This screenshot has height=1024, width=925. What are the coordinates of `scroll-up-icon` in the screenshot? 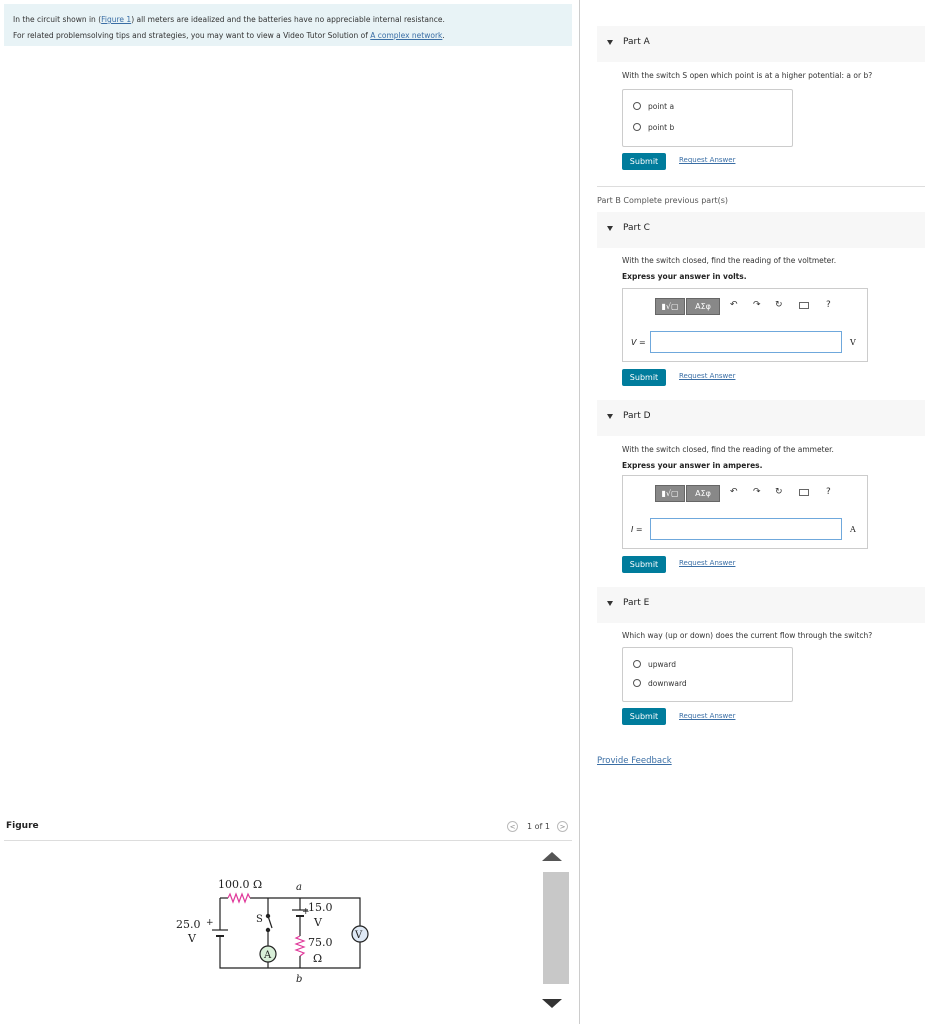 It's located at (552, 856).